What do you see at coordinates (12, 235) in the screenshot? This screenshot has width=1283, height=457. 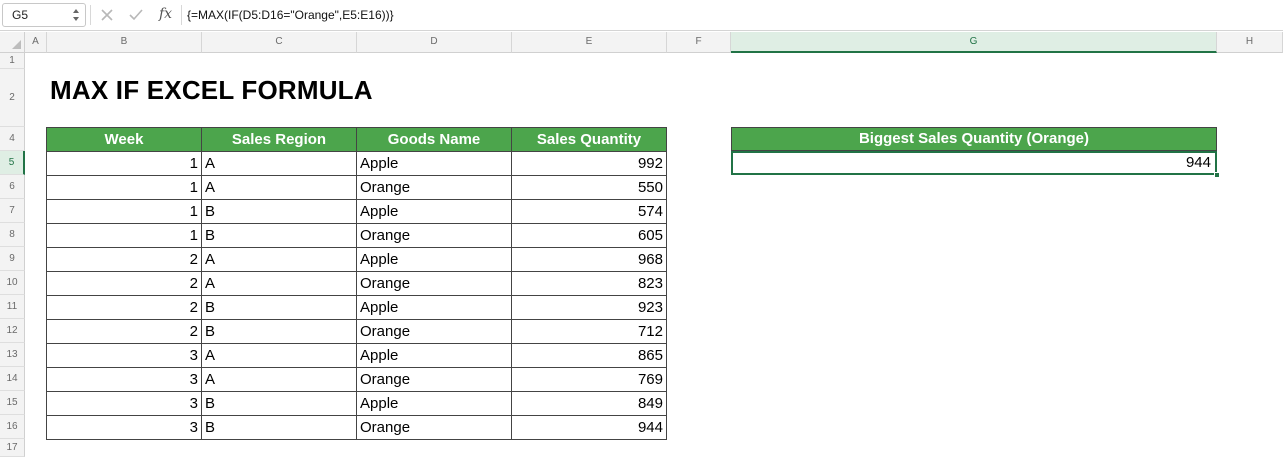 I see `row-header-8: 8` at bounding box center [12, 235].